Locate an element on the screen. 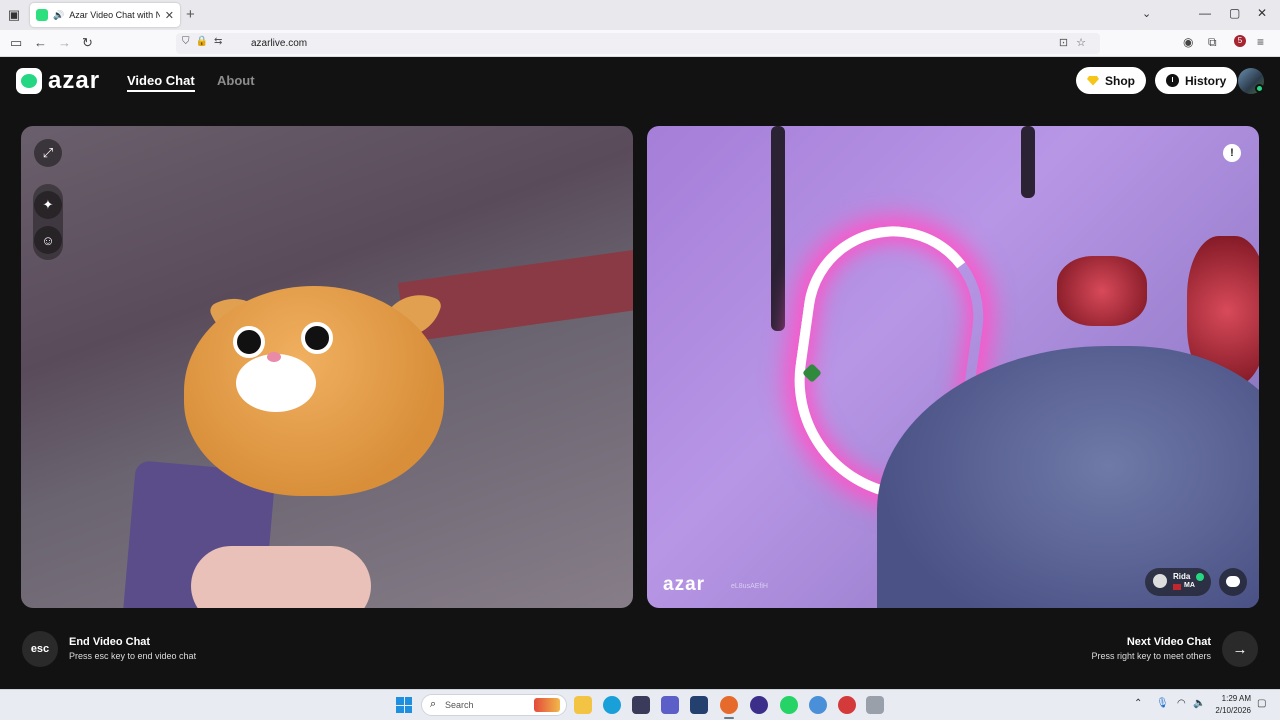 This screenshot has width=1280, height=720. address-bar: ⛉🔒⇆ azarlive.com ⊡☆ is located at coordinates (638, 43).